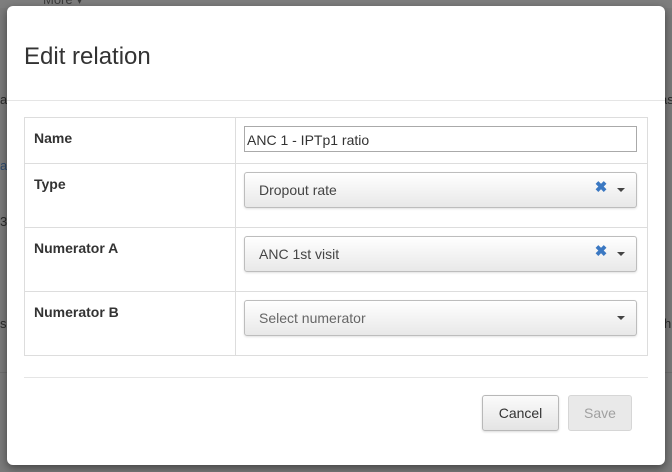  I want to click on numerator-b-label: Numerator B, so click(130, 323).